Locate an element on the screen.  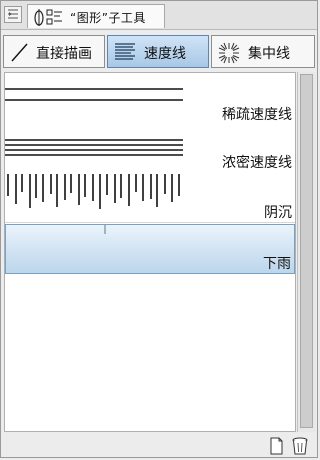
trash-icon is located at coordinates (300, 446).